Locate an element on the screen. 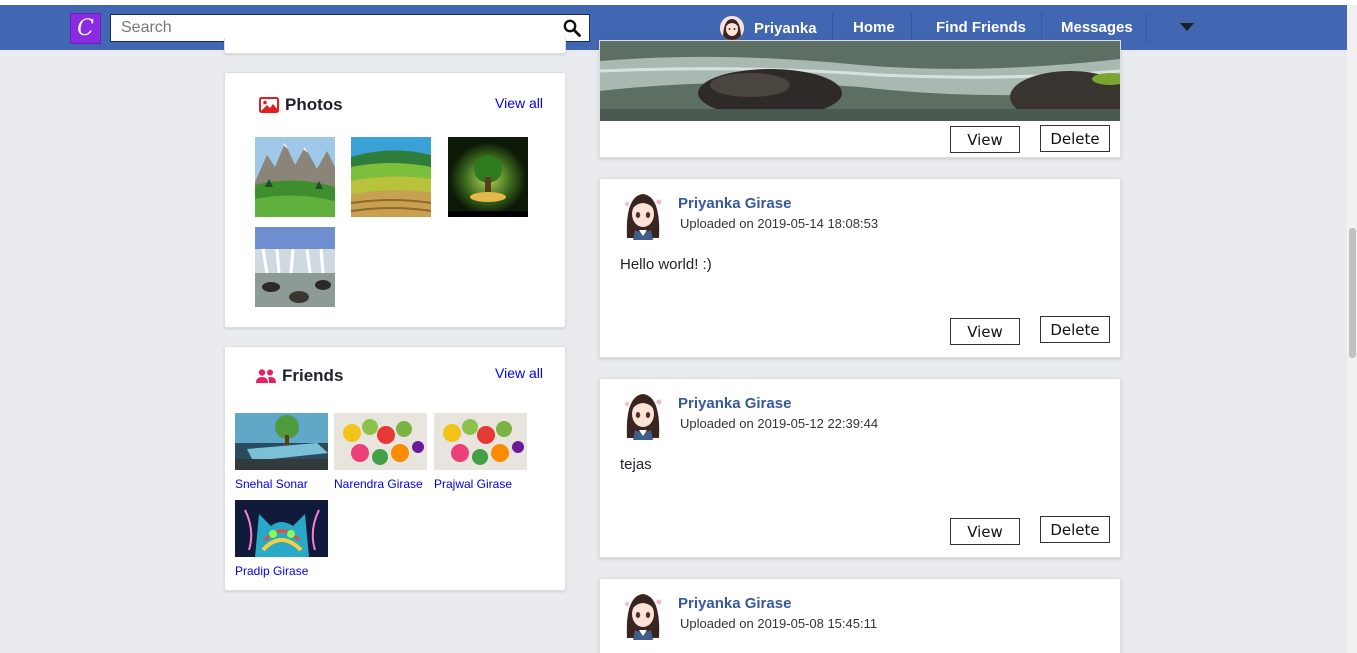  photos-card: Photos View all is located at coordinates (395, 200).